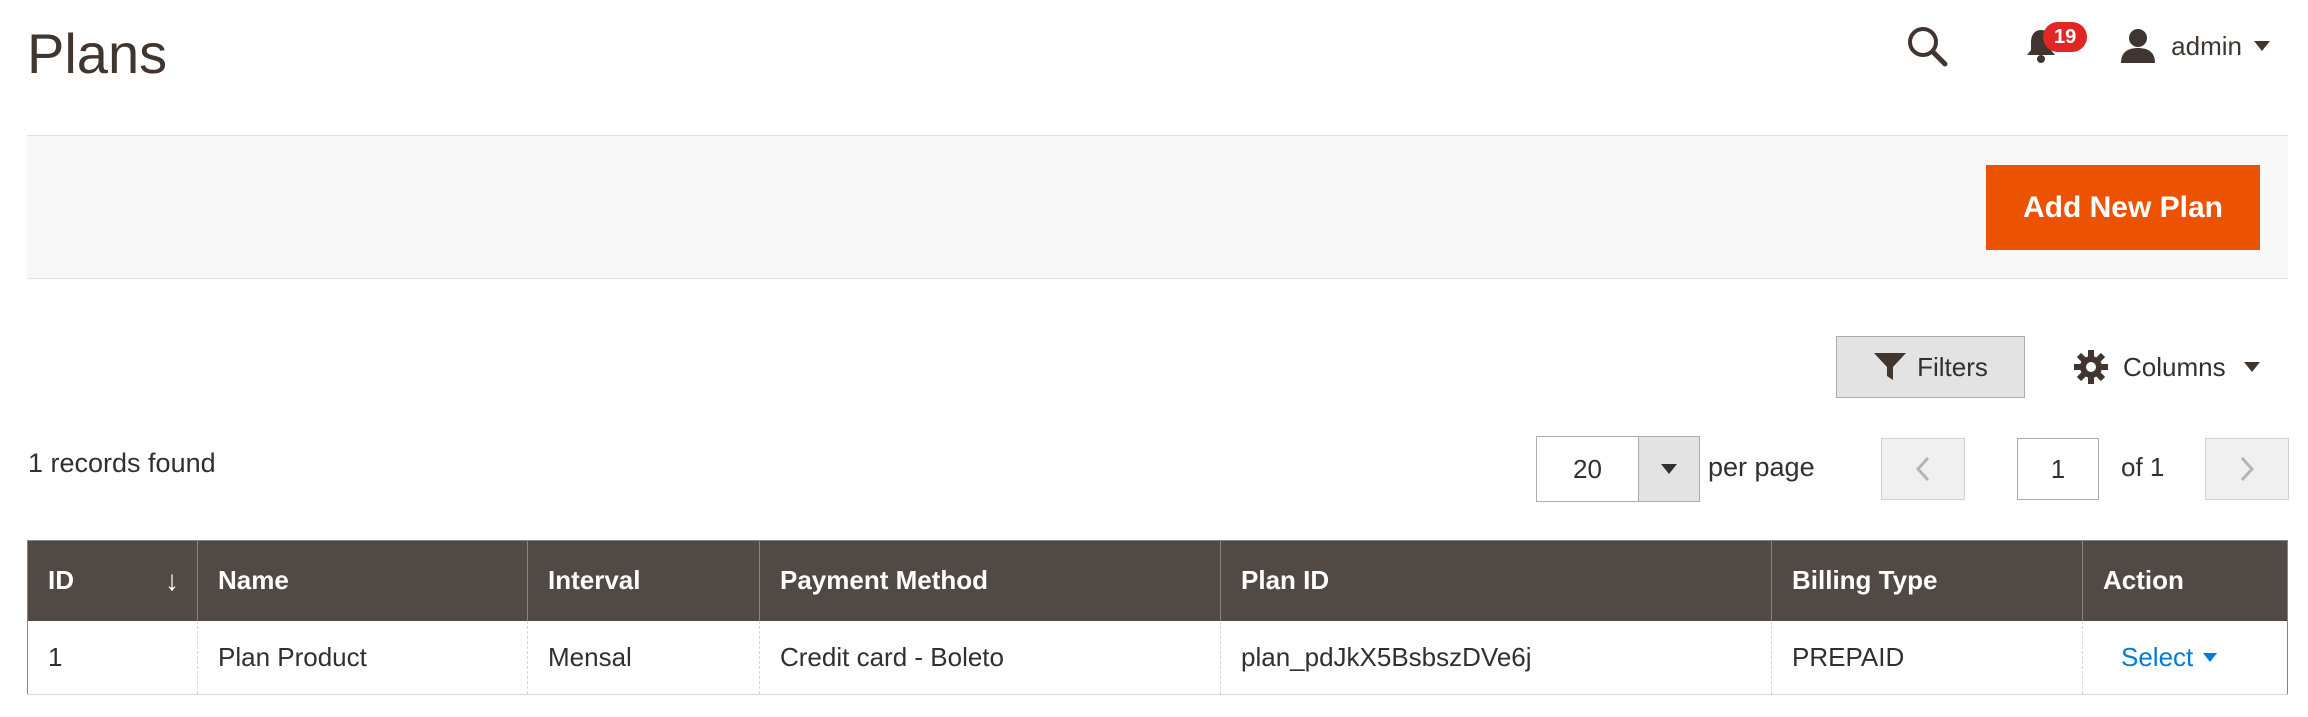 Image resolution: width=2308 pixels, height=717 pixels. I want to click on header-actions: 19 admin, so click(2083, 46).